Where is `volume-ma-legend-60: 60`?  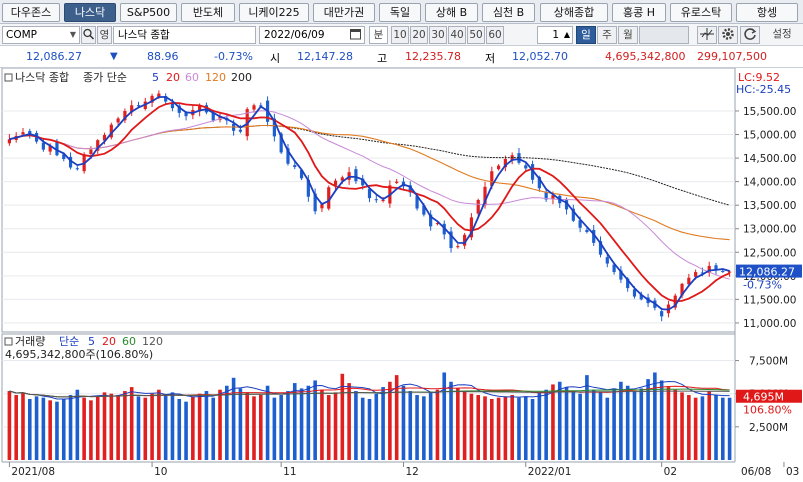
volume-ma-legend-60: 60 is located at coordinates (129, 341).